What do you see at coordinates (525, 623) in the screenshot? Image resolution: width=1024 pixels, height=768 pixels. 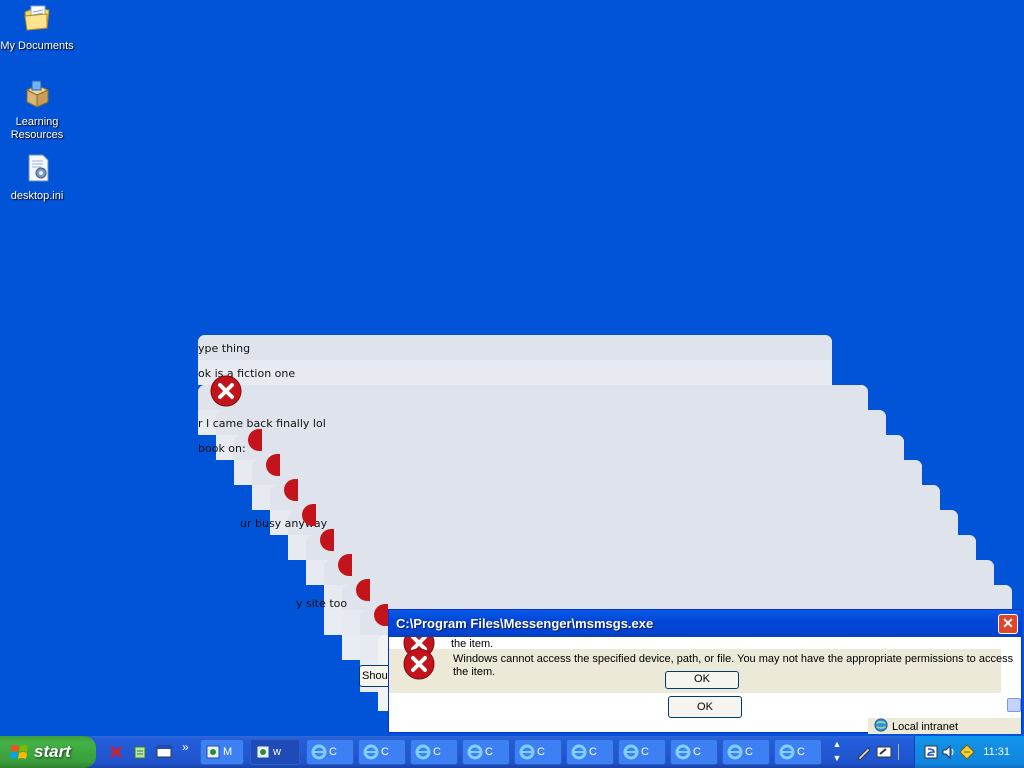 I see `dialog-title: C:\Program Files\Messenger\msmsgs.exe` at bounding box center [525, 623].